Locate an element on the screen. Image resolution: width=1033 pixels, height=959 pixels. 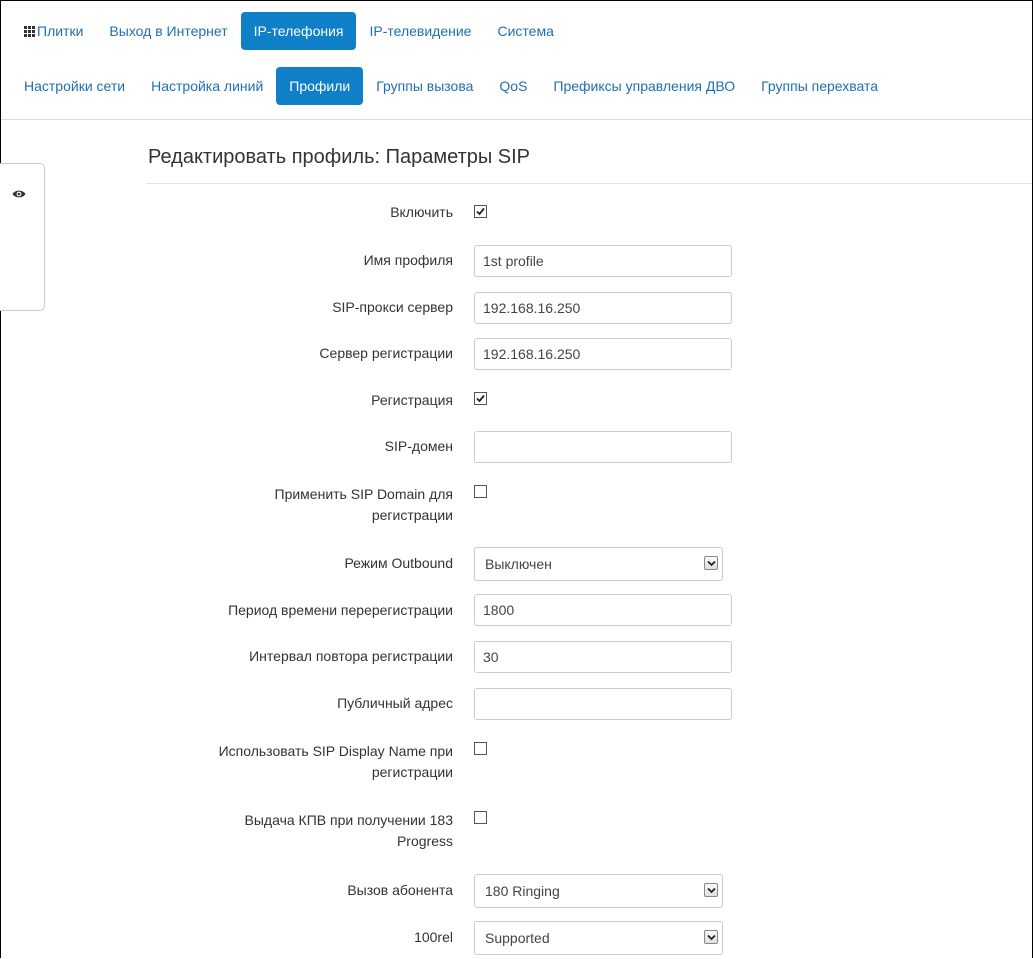
side-panel-toggle is located at coordinates (22, 237).